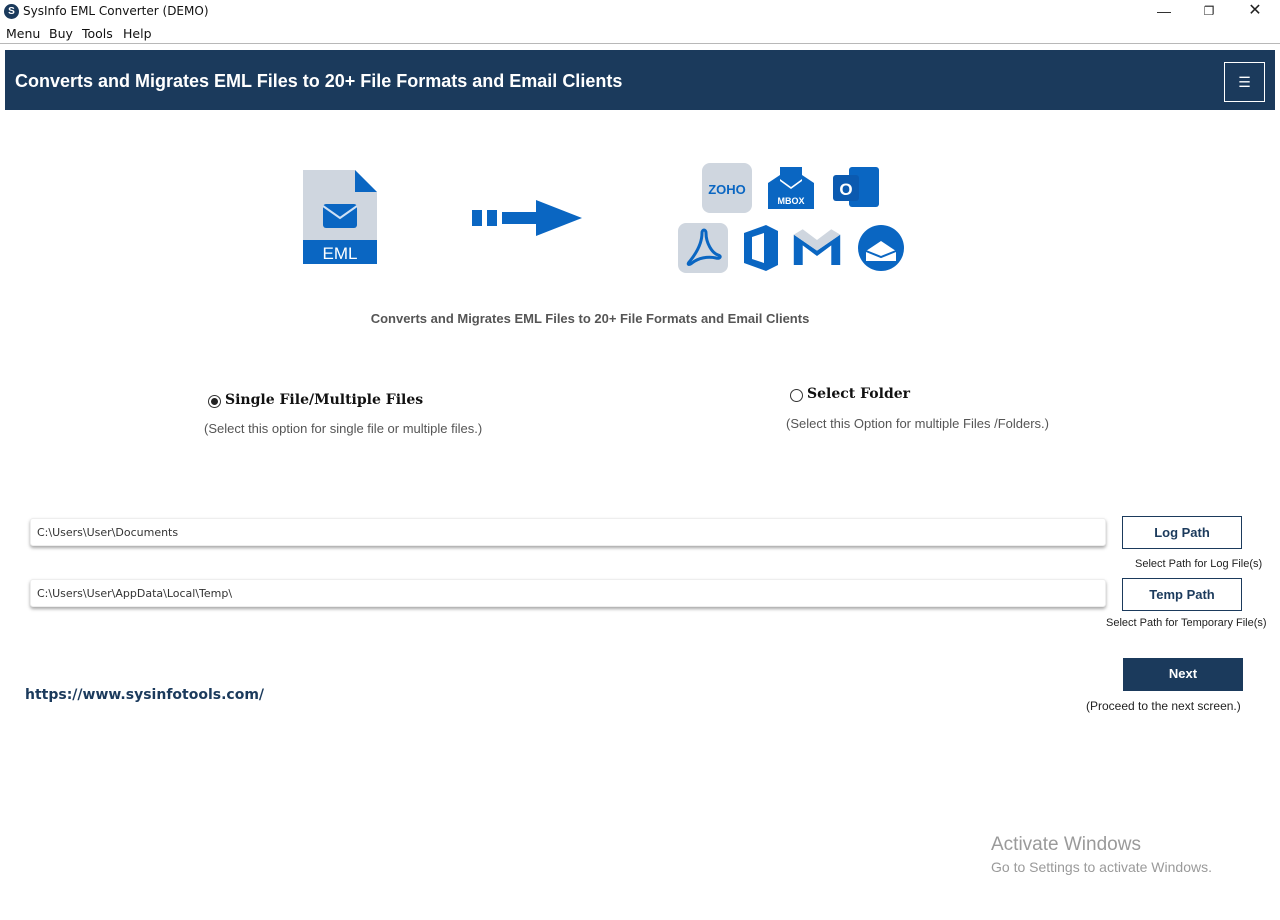 This screenshot has width=1280, height=920. I want to click on next-hint: (Proceed to the next screen.), so click(1163, 706).